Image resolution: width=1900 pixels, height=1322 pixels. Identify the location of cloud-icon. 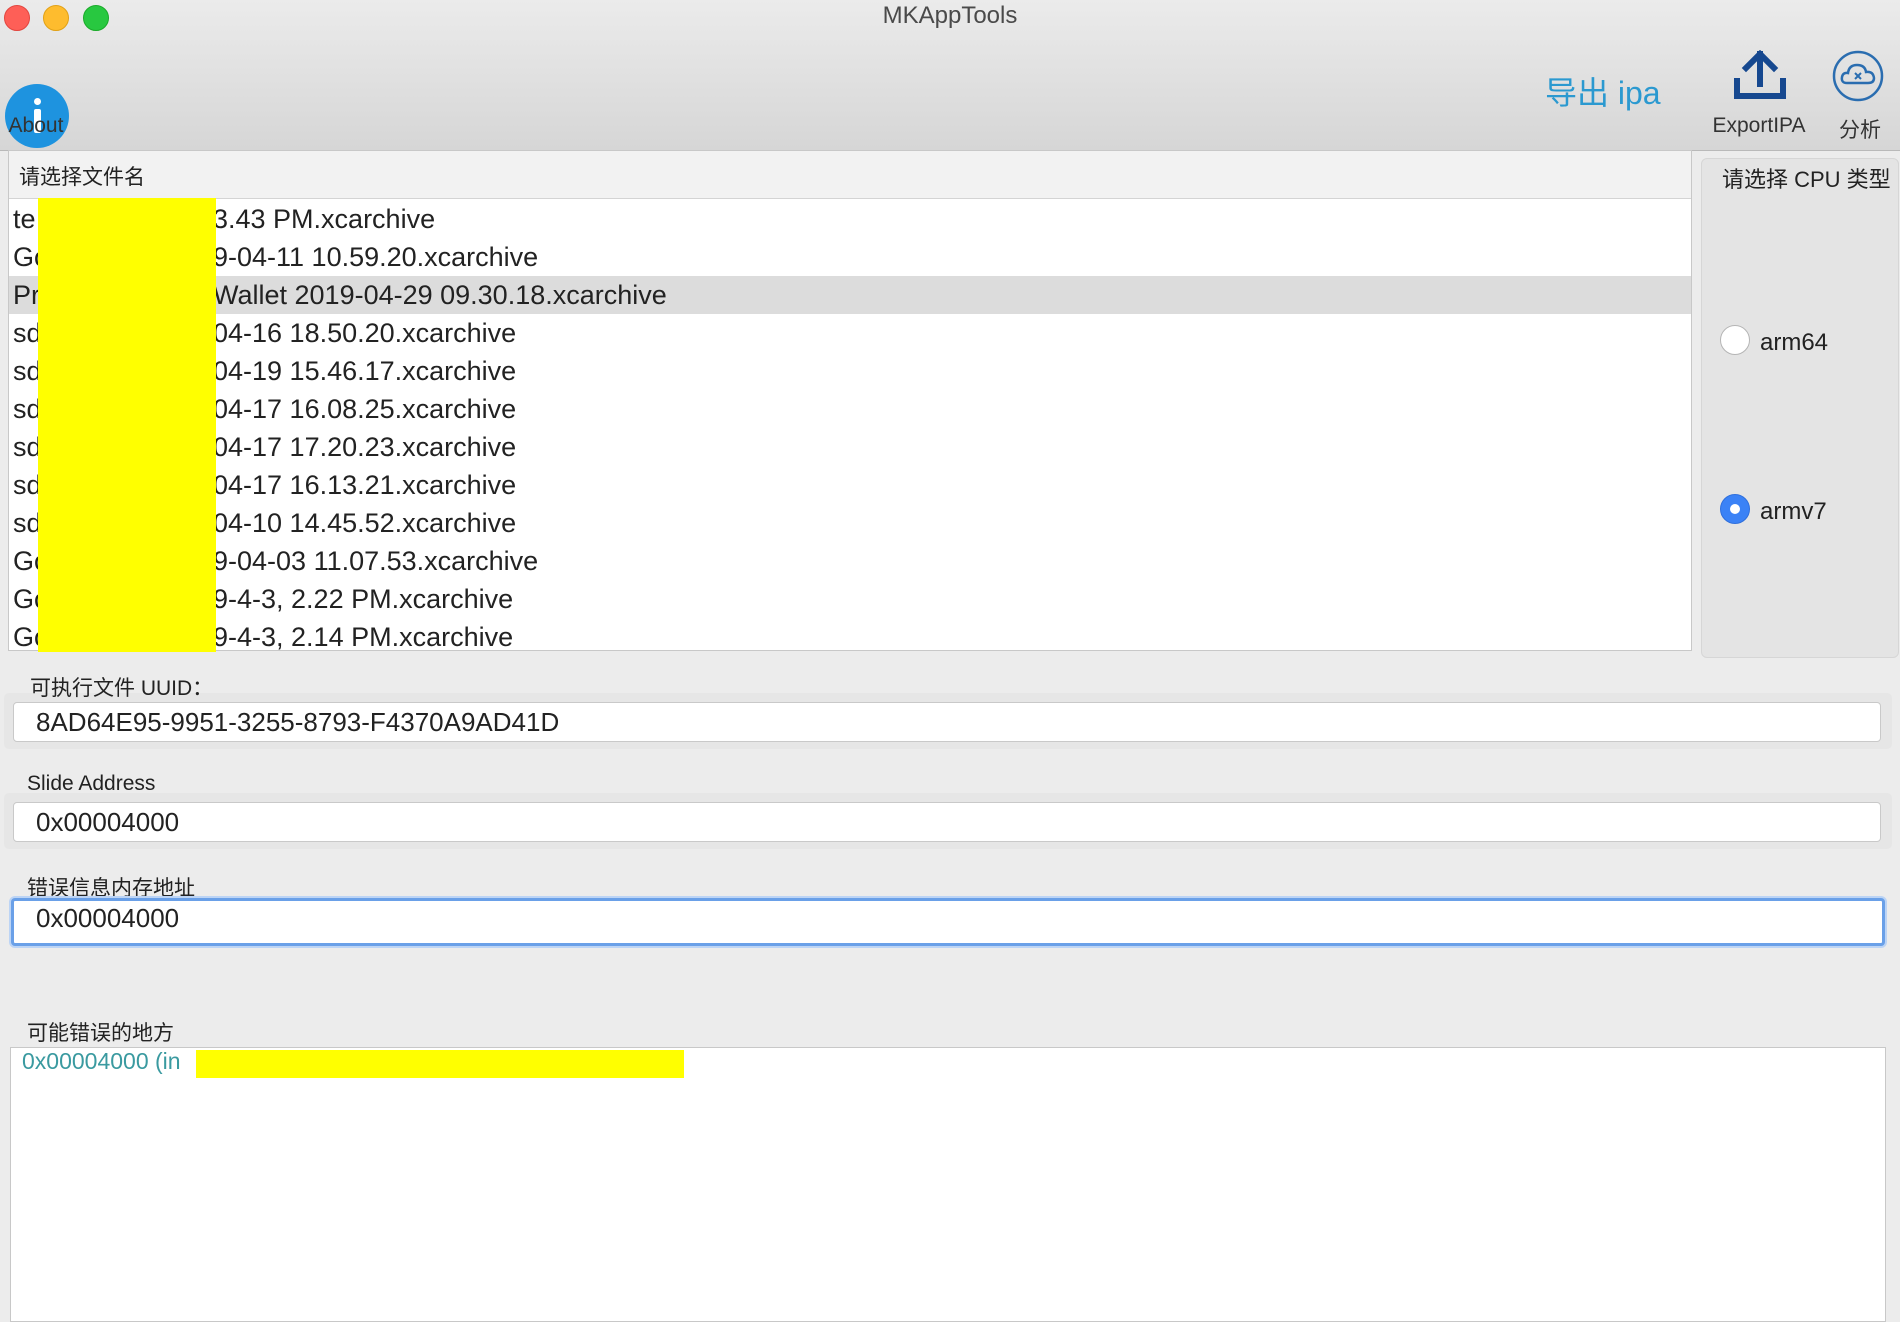
(1858, 76).